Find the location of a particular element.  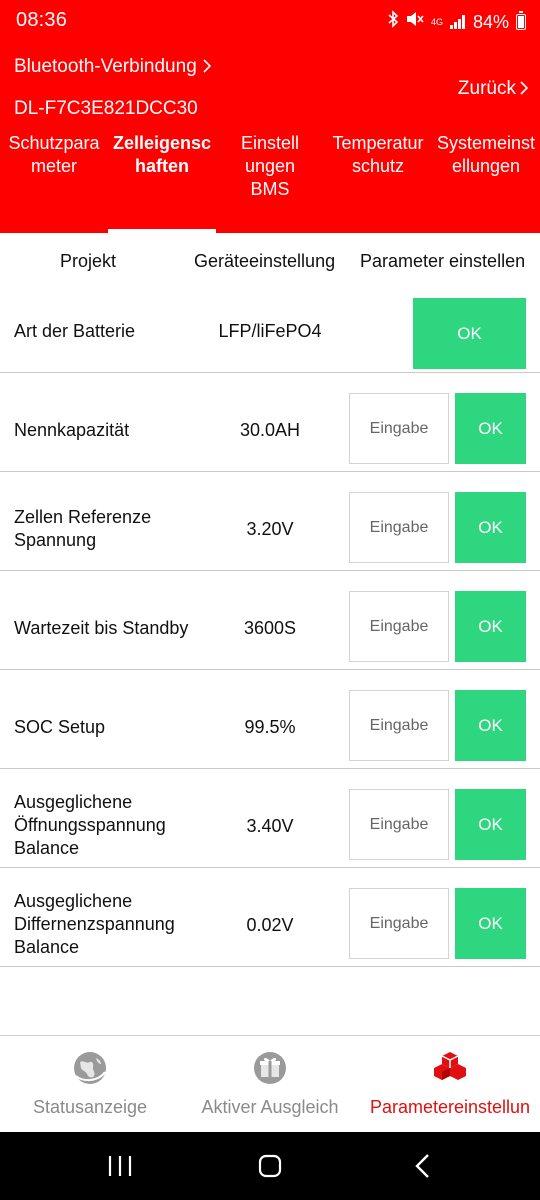

tab-temperaturschutz: Temperatur schutz is located at coordinates (378, 155).